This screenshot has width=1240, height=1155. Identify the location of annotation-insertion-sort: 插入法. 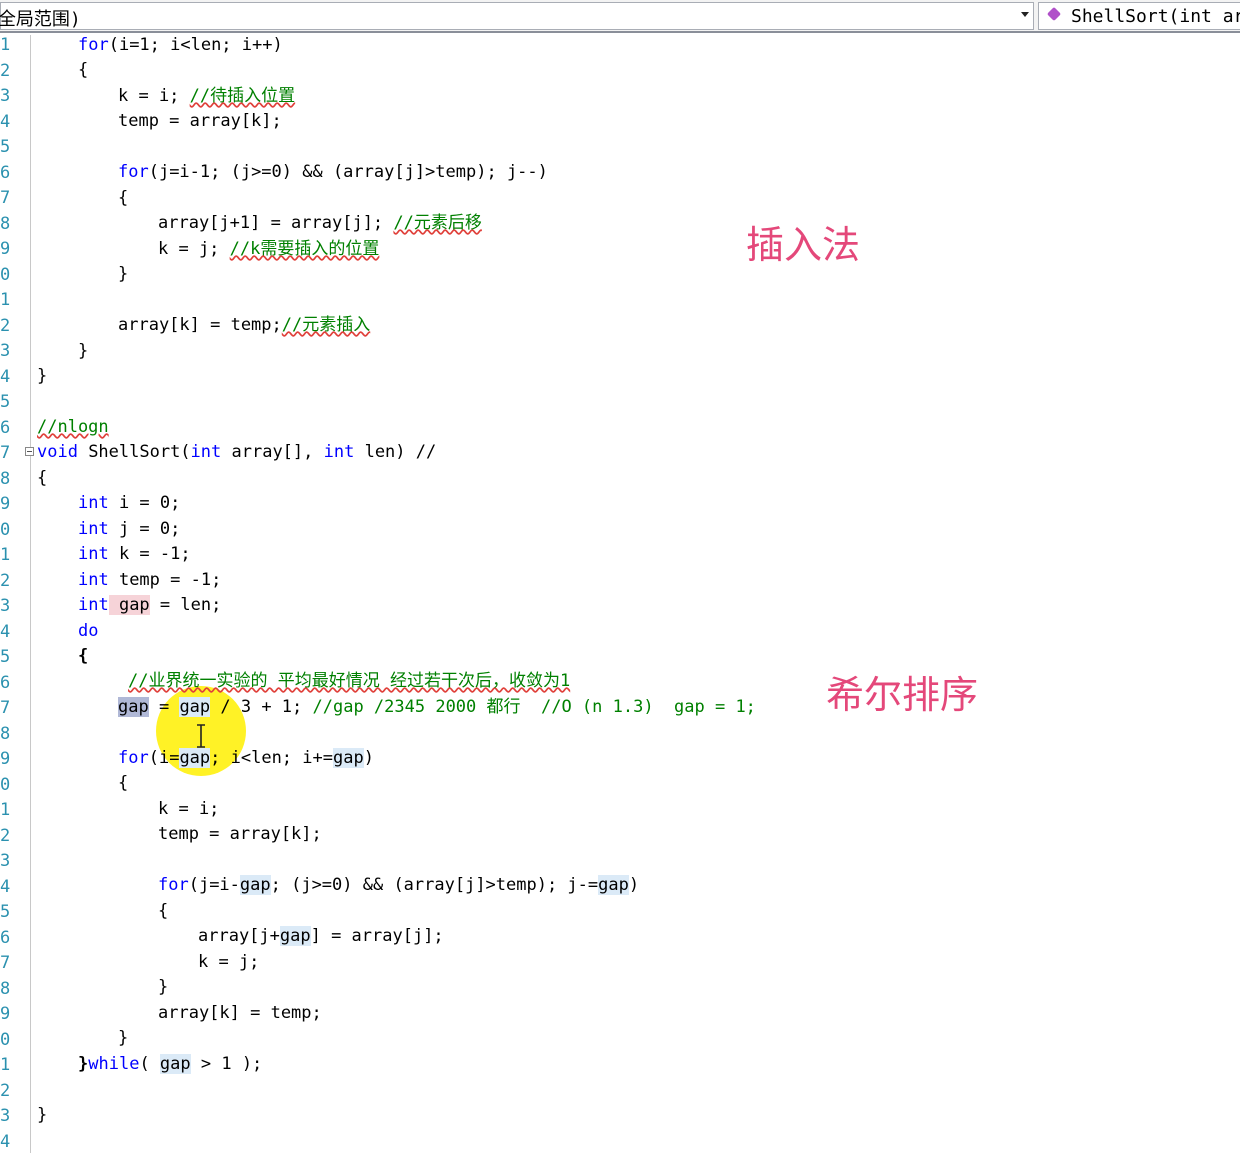
(803, 241).